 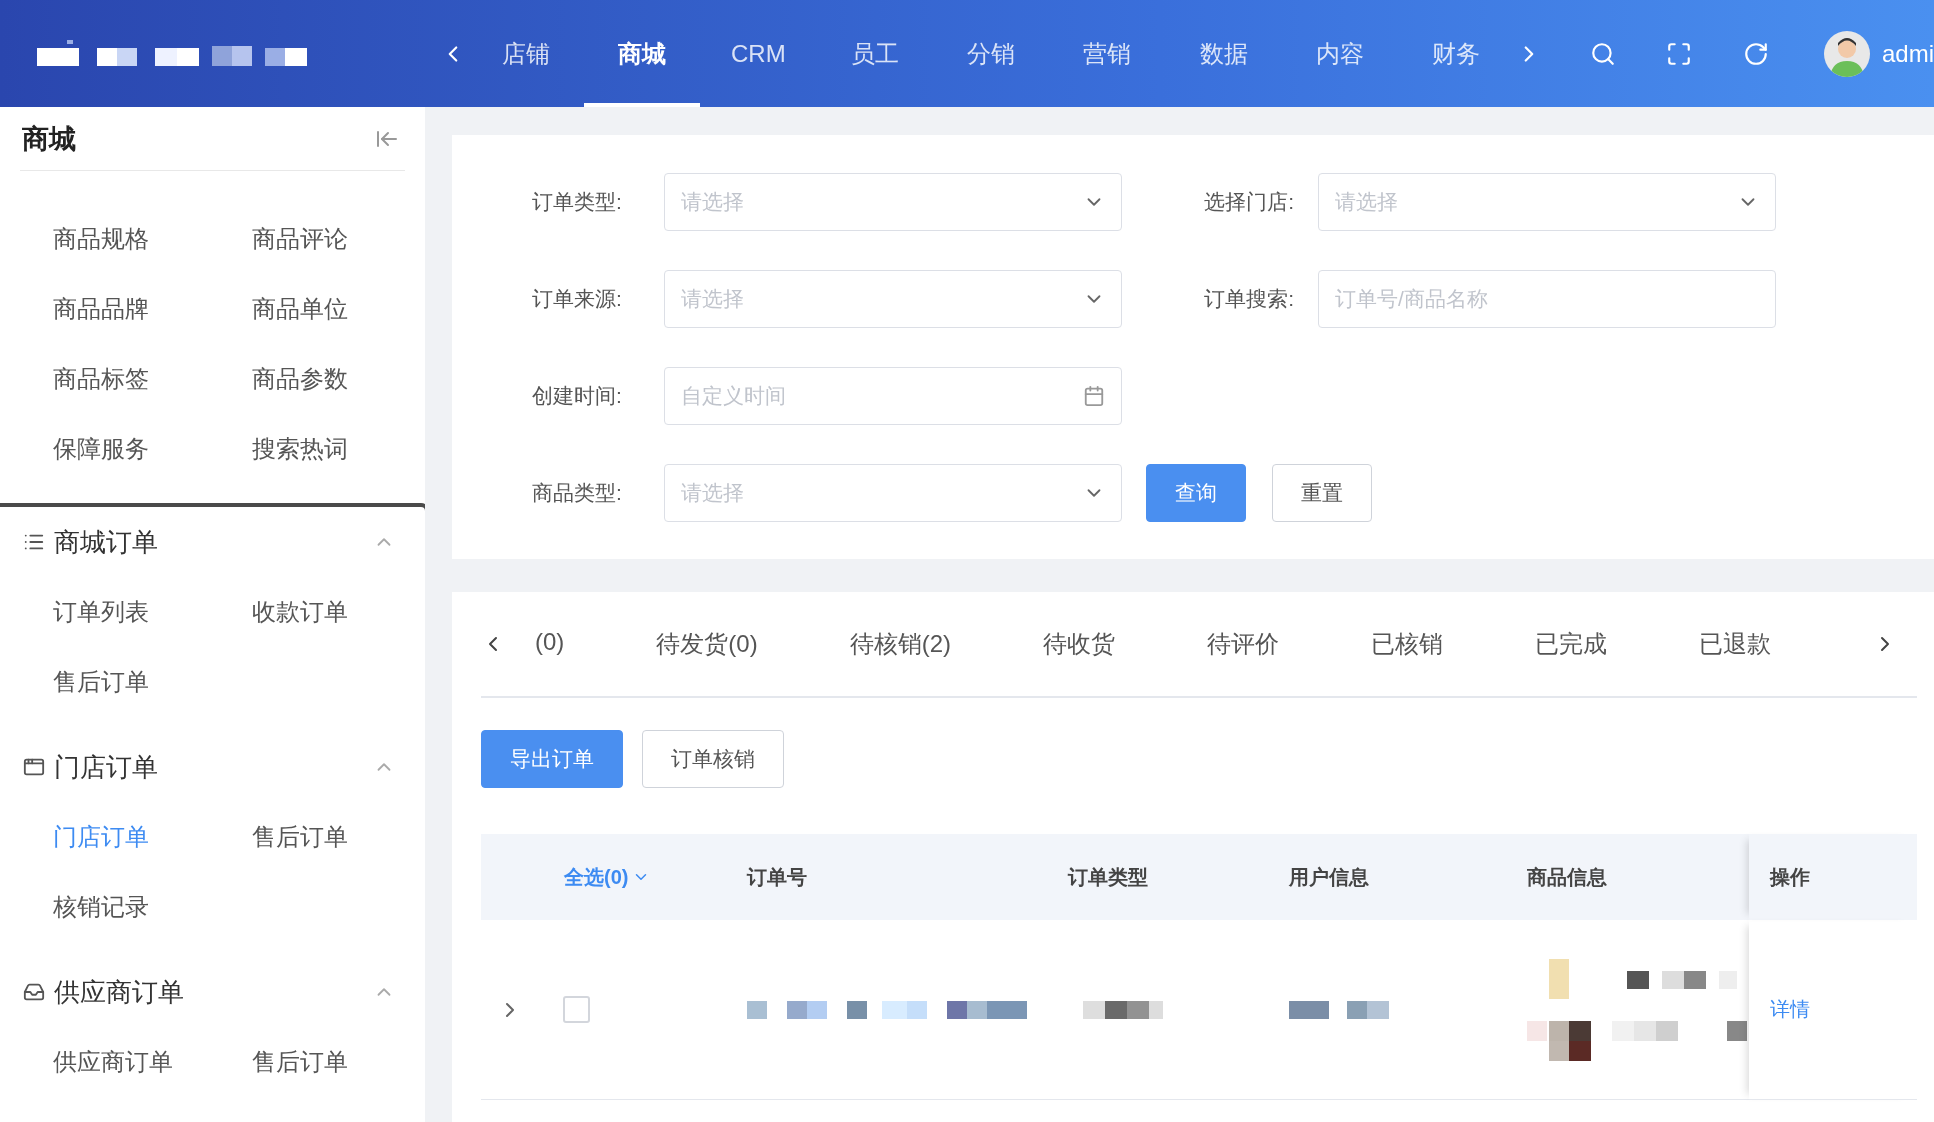 What do you see at coordinates (1329, 877) in the screenshot?
I see `column-header: 用户信息` at bounding box center [1329, 877].